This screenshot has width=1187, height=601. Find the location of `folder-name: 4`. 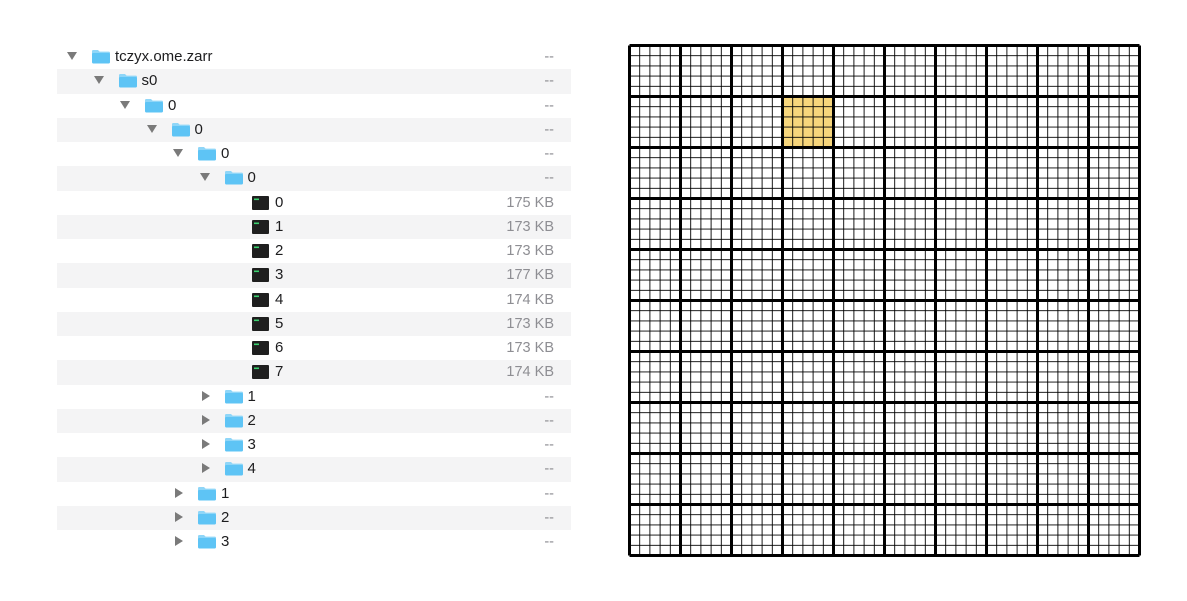

folder-name: 4 is located at coordinates (251, 469).